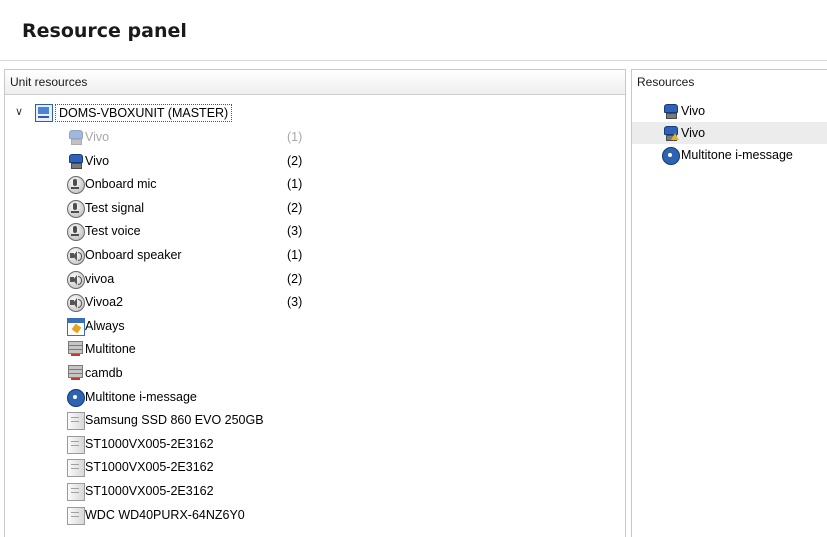 This screenshot has width=827, height=537. What do you see at coordinates (729, 111) in the screenshot?
I see `resource-item-vivo: Vivo` at bounding box center [729, 111].